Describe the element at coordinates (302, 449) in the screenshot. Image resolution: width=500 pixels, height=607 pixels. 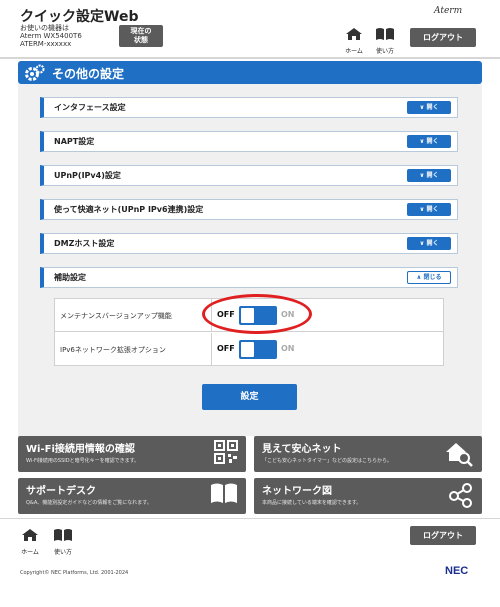
I see `tile-title: 見えて安心ネット` at that location.